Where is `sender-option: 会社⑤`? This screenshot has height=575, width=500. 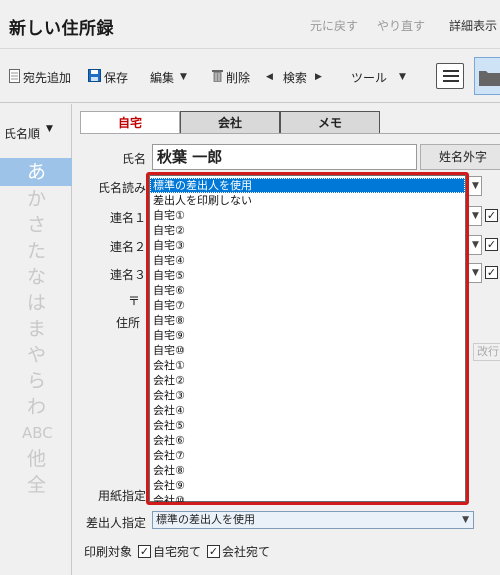
sender-option: 会社⑤ is located at coordinates (307, 425).